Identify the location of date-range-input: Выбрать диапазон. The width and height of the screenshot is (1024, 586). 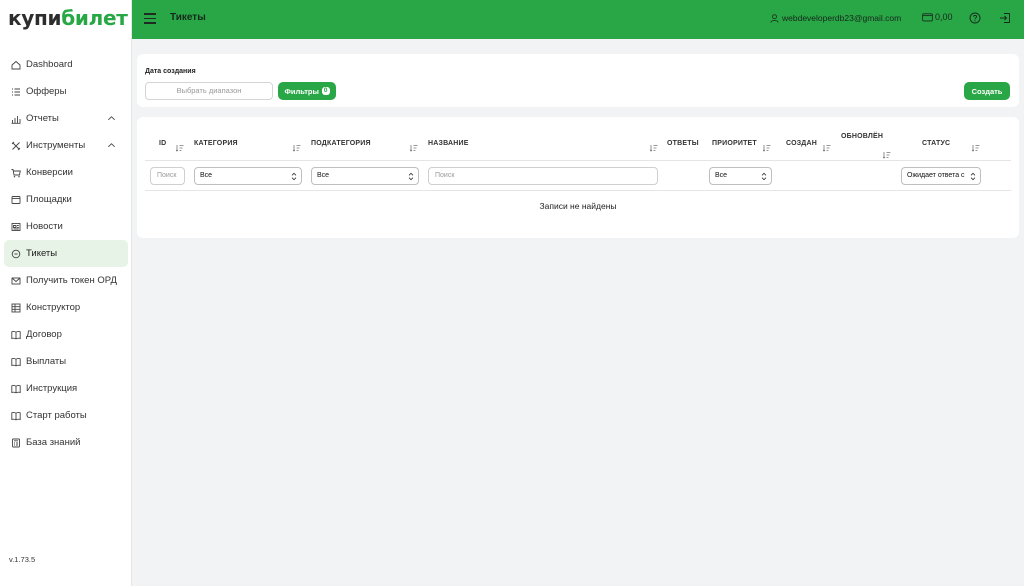
(209, 91).